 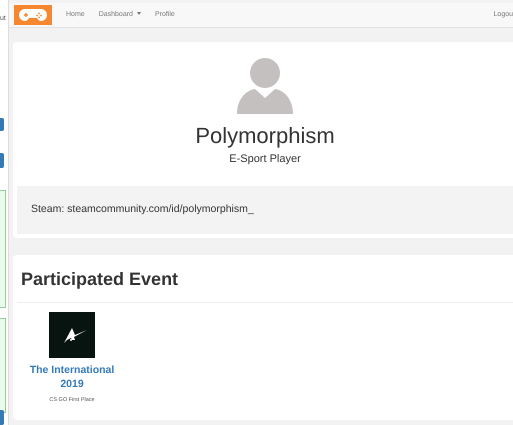 I want to click on gamepad-icon, so click(x=33, y=15).